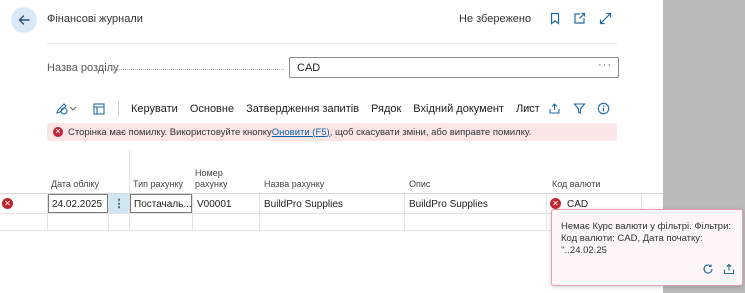 Image resolution: width=745 pixels, height=293 pixels. What do you see at coordinates (212, 109) in the screenshot?
I see `action-main: Основне` at bounding box center [212, 109].